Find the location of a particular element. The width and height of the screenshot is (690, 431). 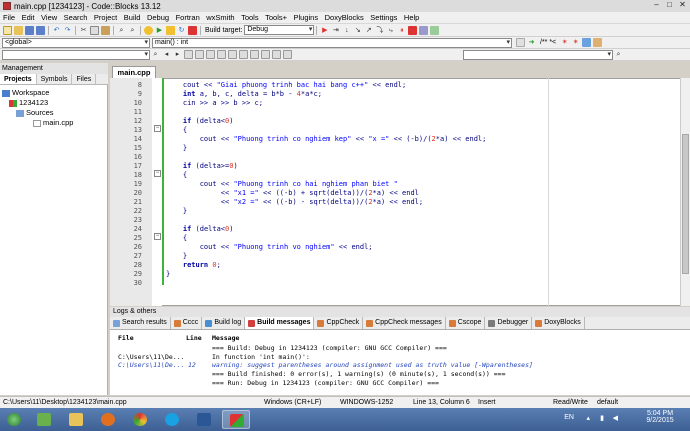

paste-icon is located at coordinates (105, 30).